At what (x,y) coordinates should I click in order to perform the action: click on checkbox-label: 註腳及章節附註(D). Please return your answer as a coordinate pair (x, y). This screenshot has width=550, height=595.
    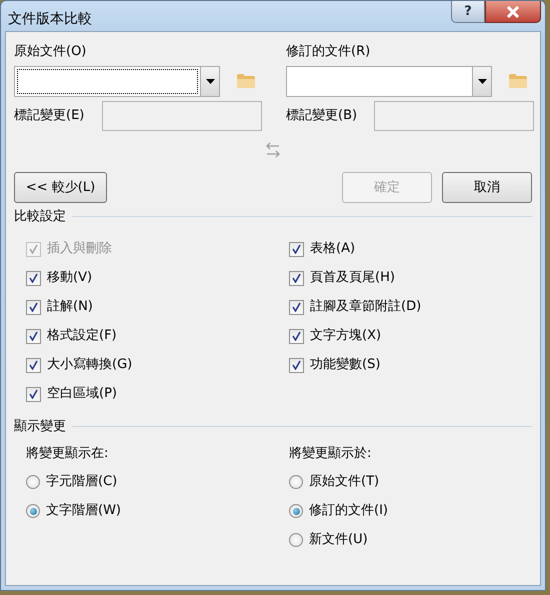
    Looking at the image, I should click on (366, 307).